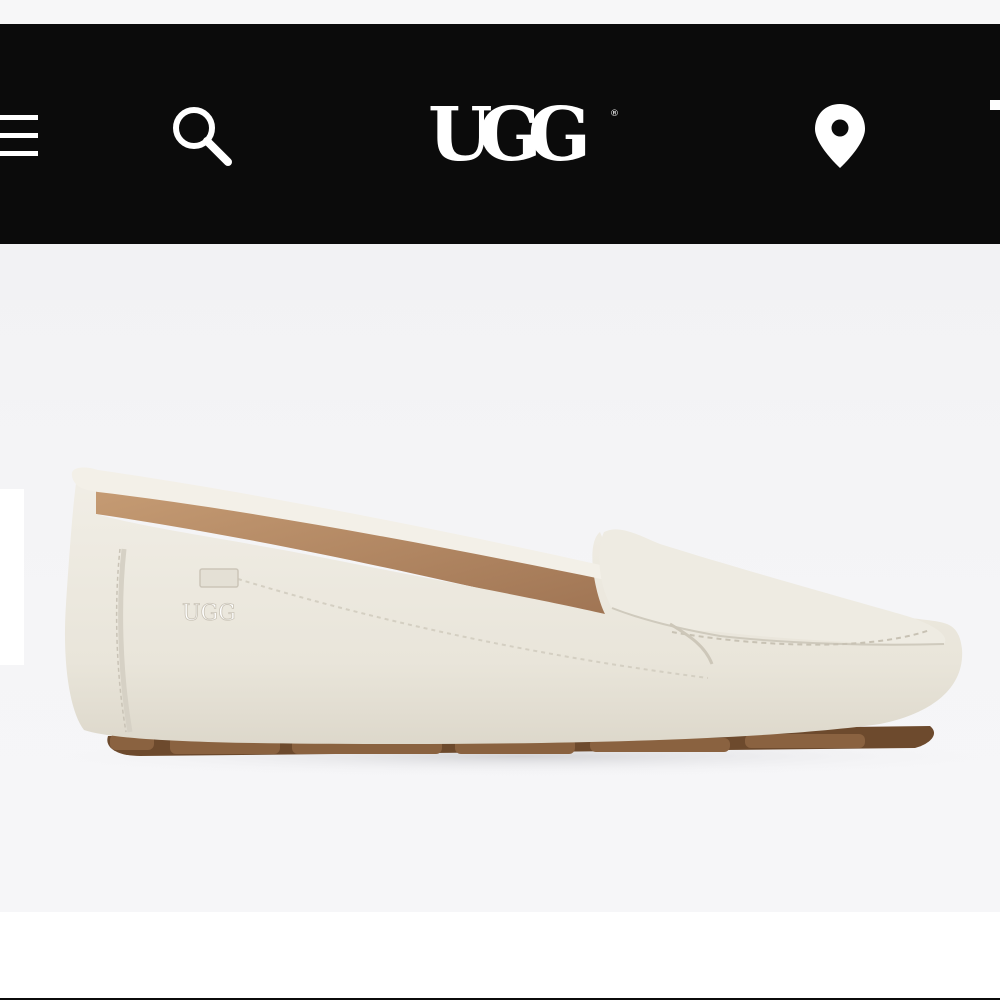 This screenshot has width=1000, height=1000. What do you see at coordinates (500, 955) in the screenshot?
I see `content-area` at bounding box center [500, 955].